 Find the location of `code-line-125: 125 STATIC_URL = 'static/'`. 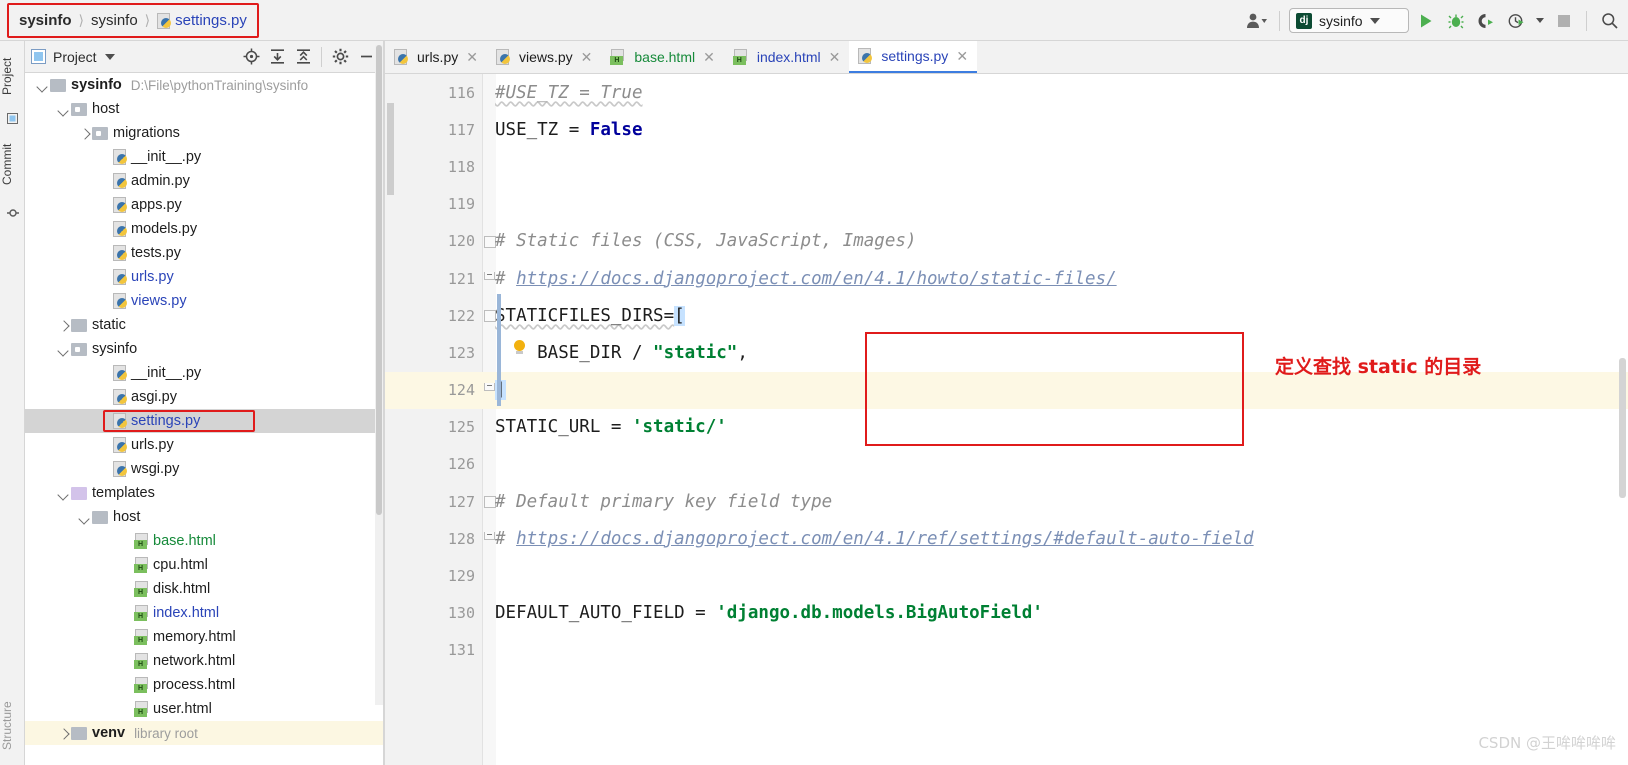

code-line-125: 125 STATIC_URL = 'static/' is located at coordinates (1006, 427).